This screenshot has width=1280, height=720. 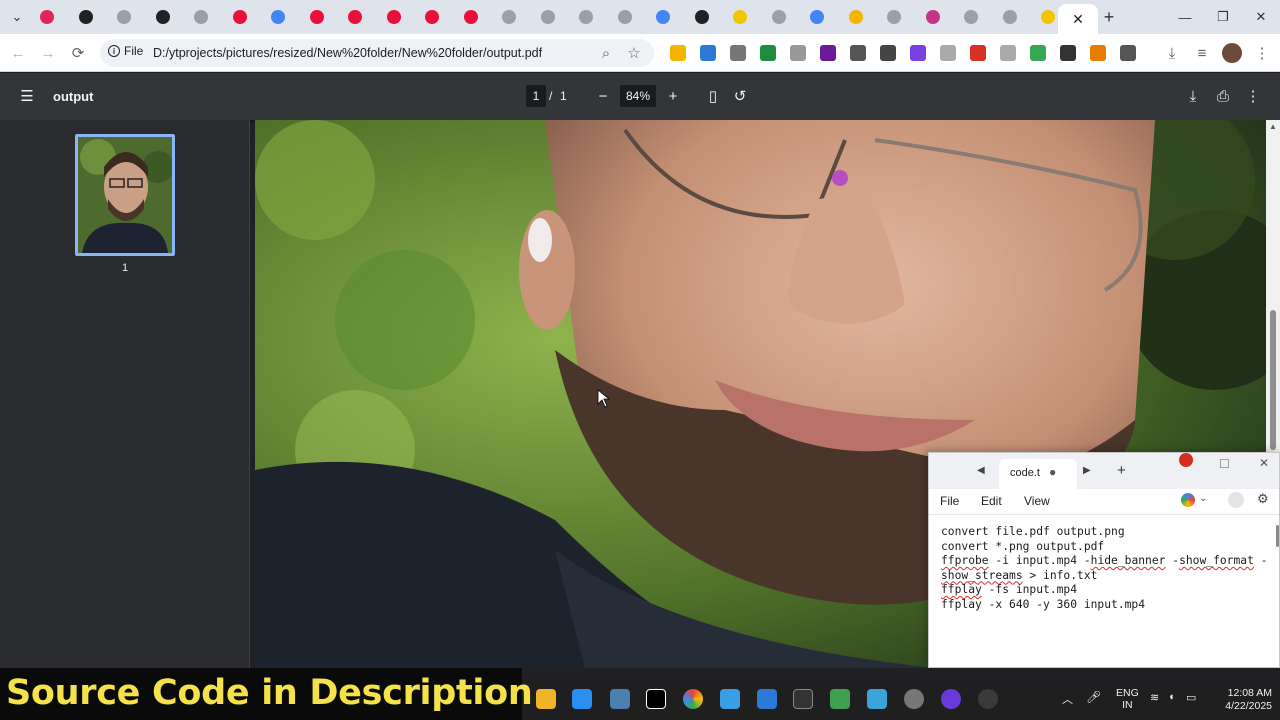 I want to click on more-actions-icon: ⋮, so click(x=1253, y=96).